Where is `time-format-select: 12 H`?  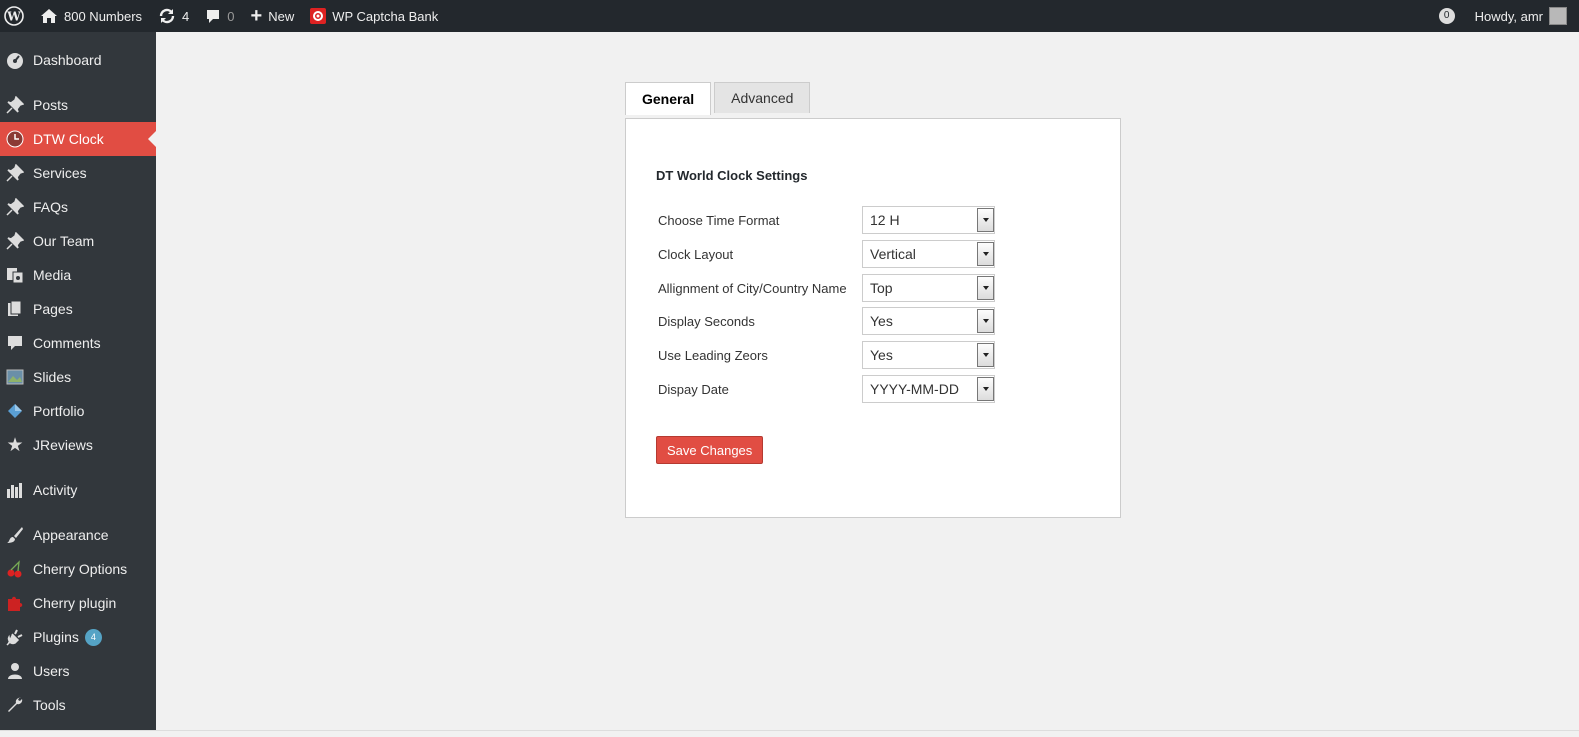
time-format-select: 12 H is located at coordinates (928, 220).